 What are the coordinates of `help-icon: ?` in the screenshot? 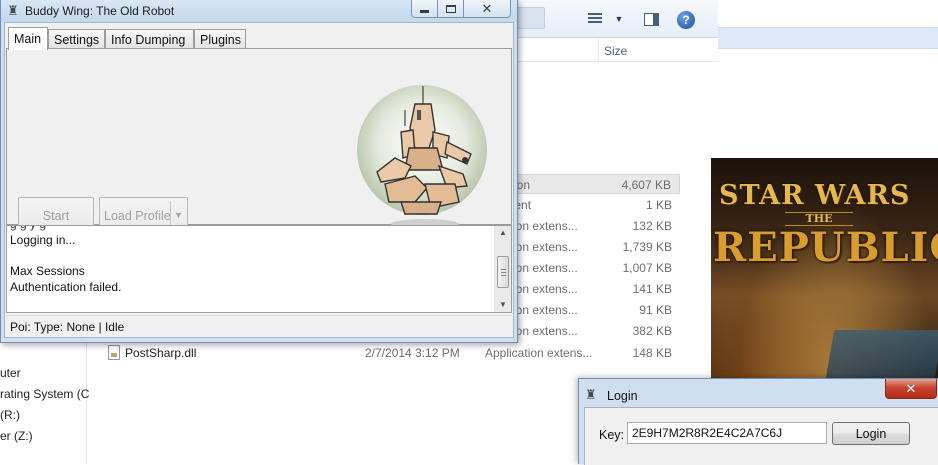 It's located at (686, 20).